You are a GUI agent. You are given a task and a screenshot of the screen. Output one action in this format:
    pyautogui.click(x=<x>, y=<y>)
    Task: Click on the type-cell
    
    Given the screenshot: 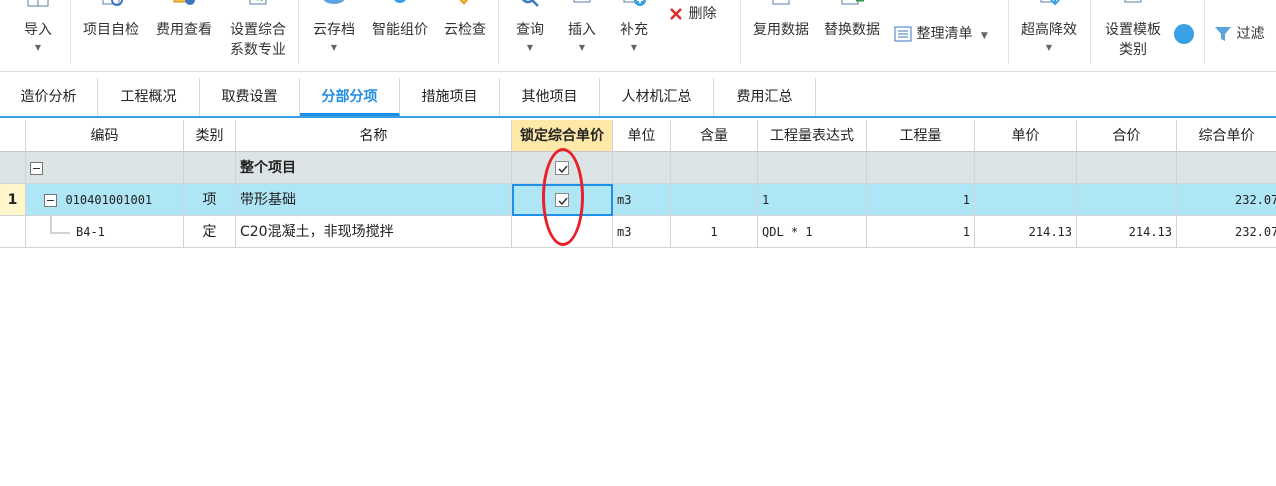 What is the action you would take?
    pyautogui.click(x=210, y=168)
    